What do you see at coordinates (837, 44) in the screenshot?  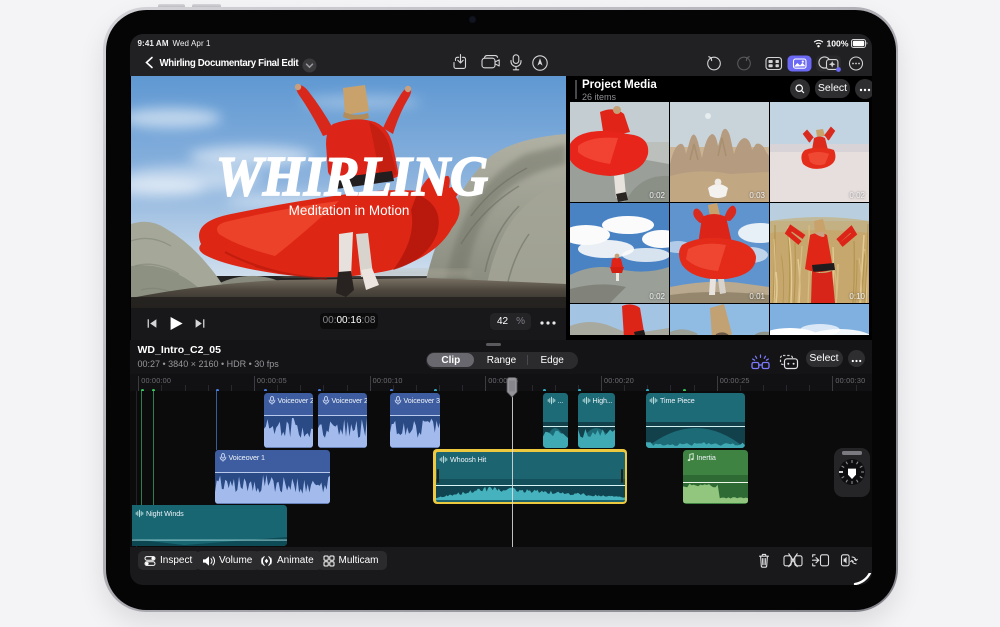 I see `svg-text: 100%` at bounding box center [837, 44].